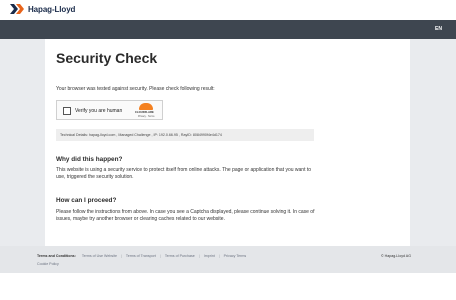 The height and width of the screenshot is (300, 456). What do you see at coordinates (89, 159) in the screenshot?
I see `why-heading: Why did this happen?` at bounding box center [89, 159].